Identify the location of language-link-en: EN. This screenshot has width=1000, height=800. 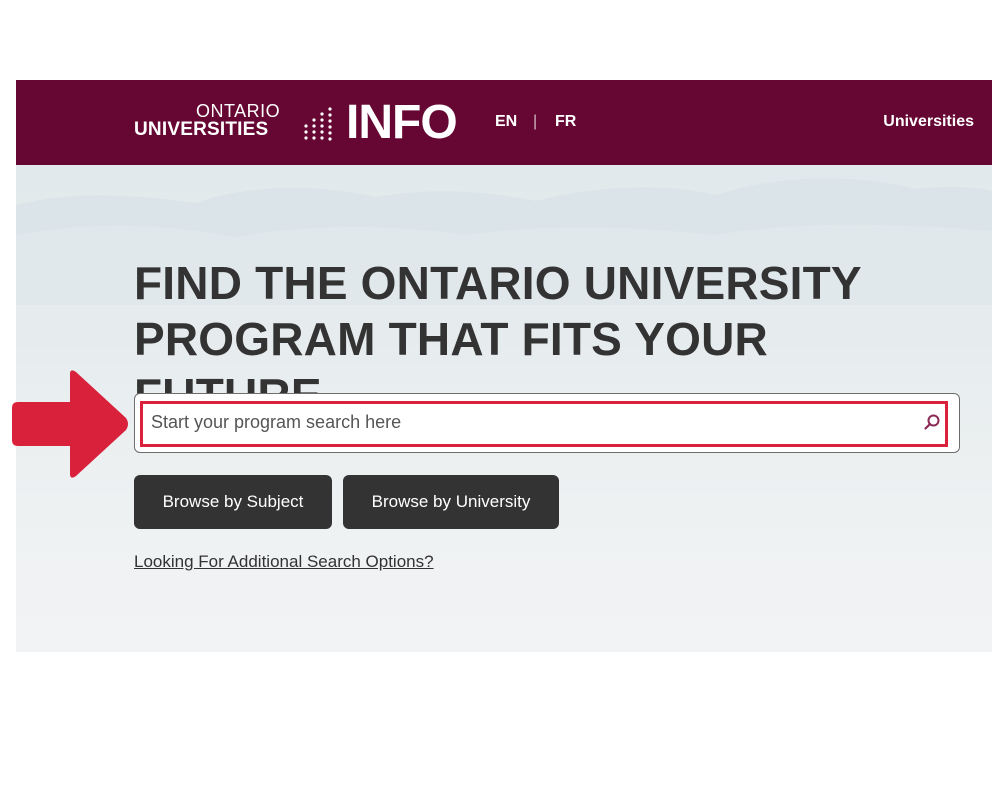
(506, 122).